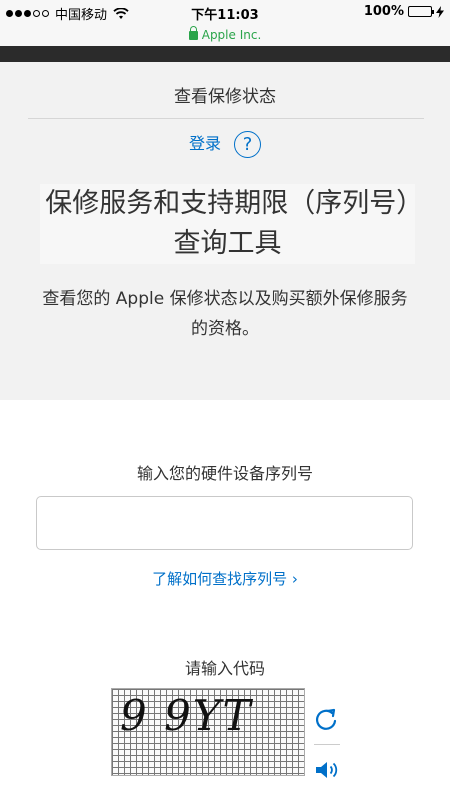  Describe the element at coordinates (225, 578) in the screenshot. I see `find-serial-link: 了解如何查找序列号 ›` at that location.